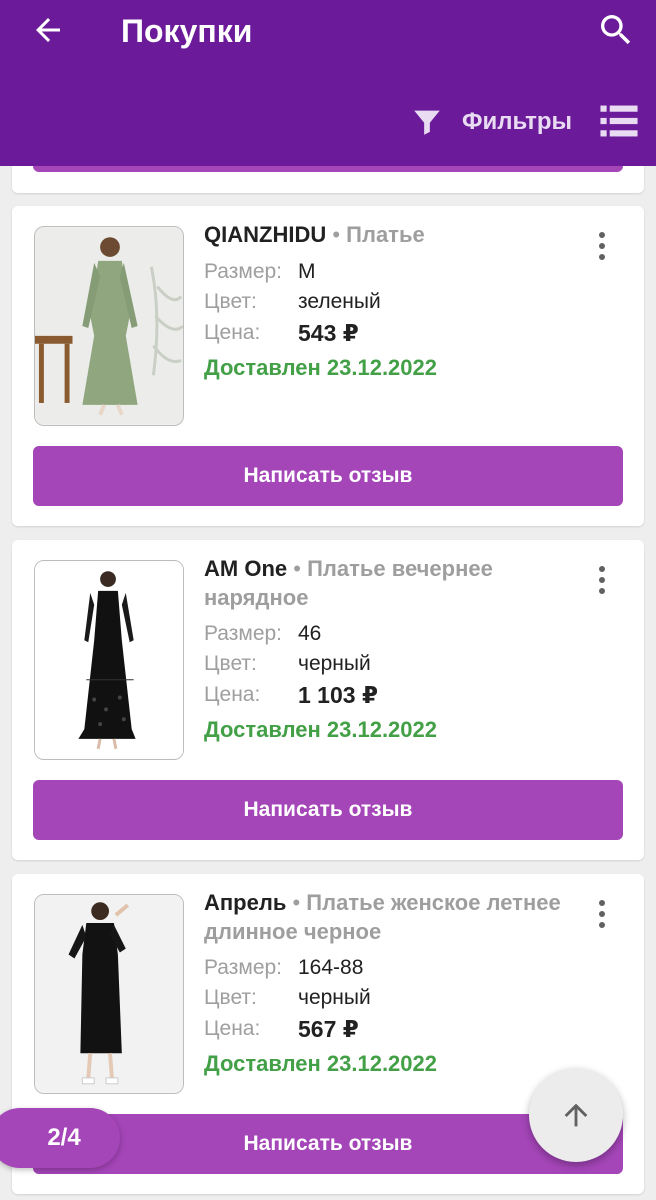 The image size is (656, 1200). Describe the element at coordinates (328, 1029) in the screenshot. I see `price-value: 567 ₽` at that location.